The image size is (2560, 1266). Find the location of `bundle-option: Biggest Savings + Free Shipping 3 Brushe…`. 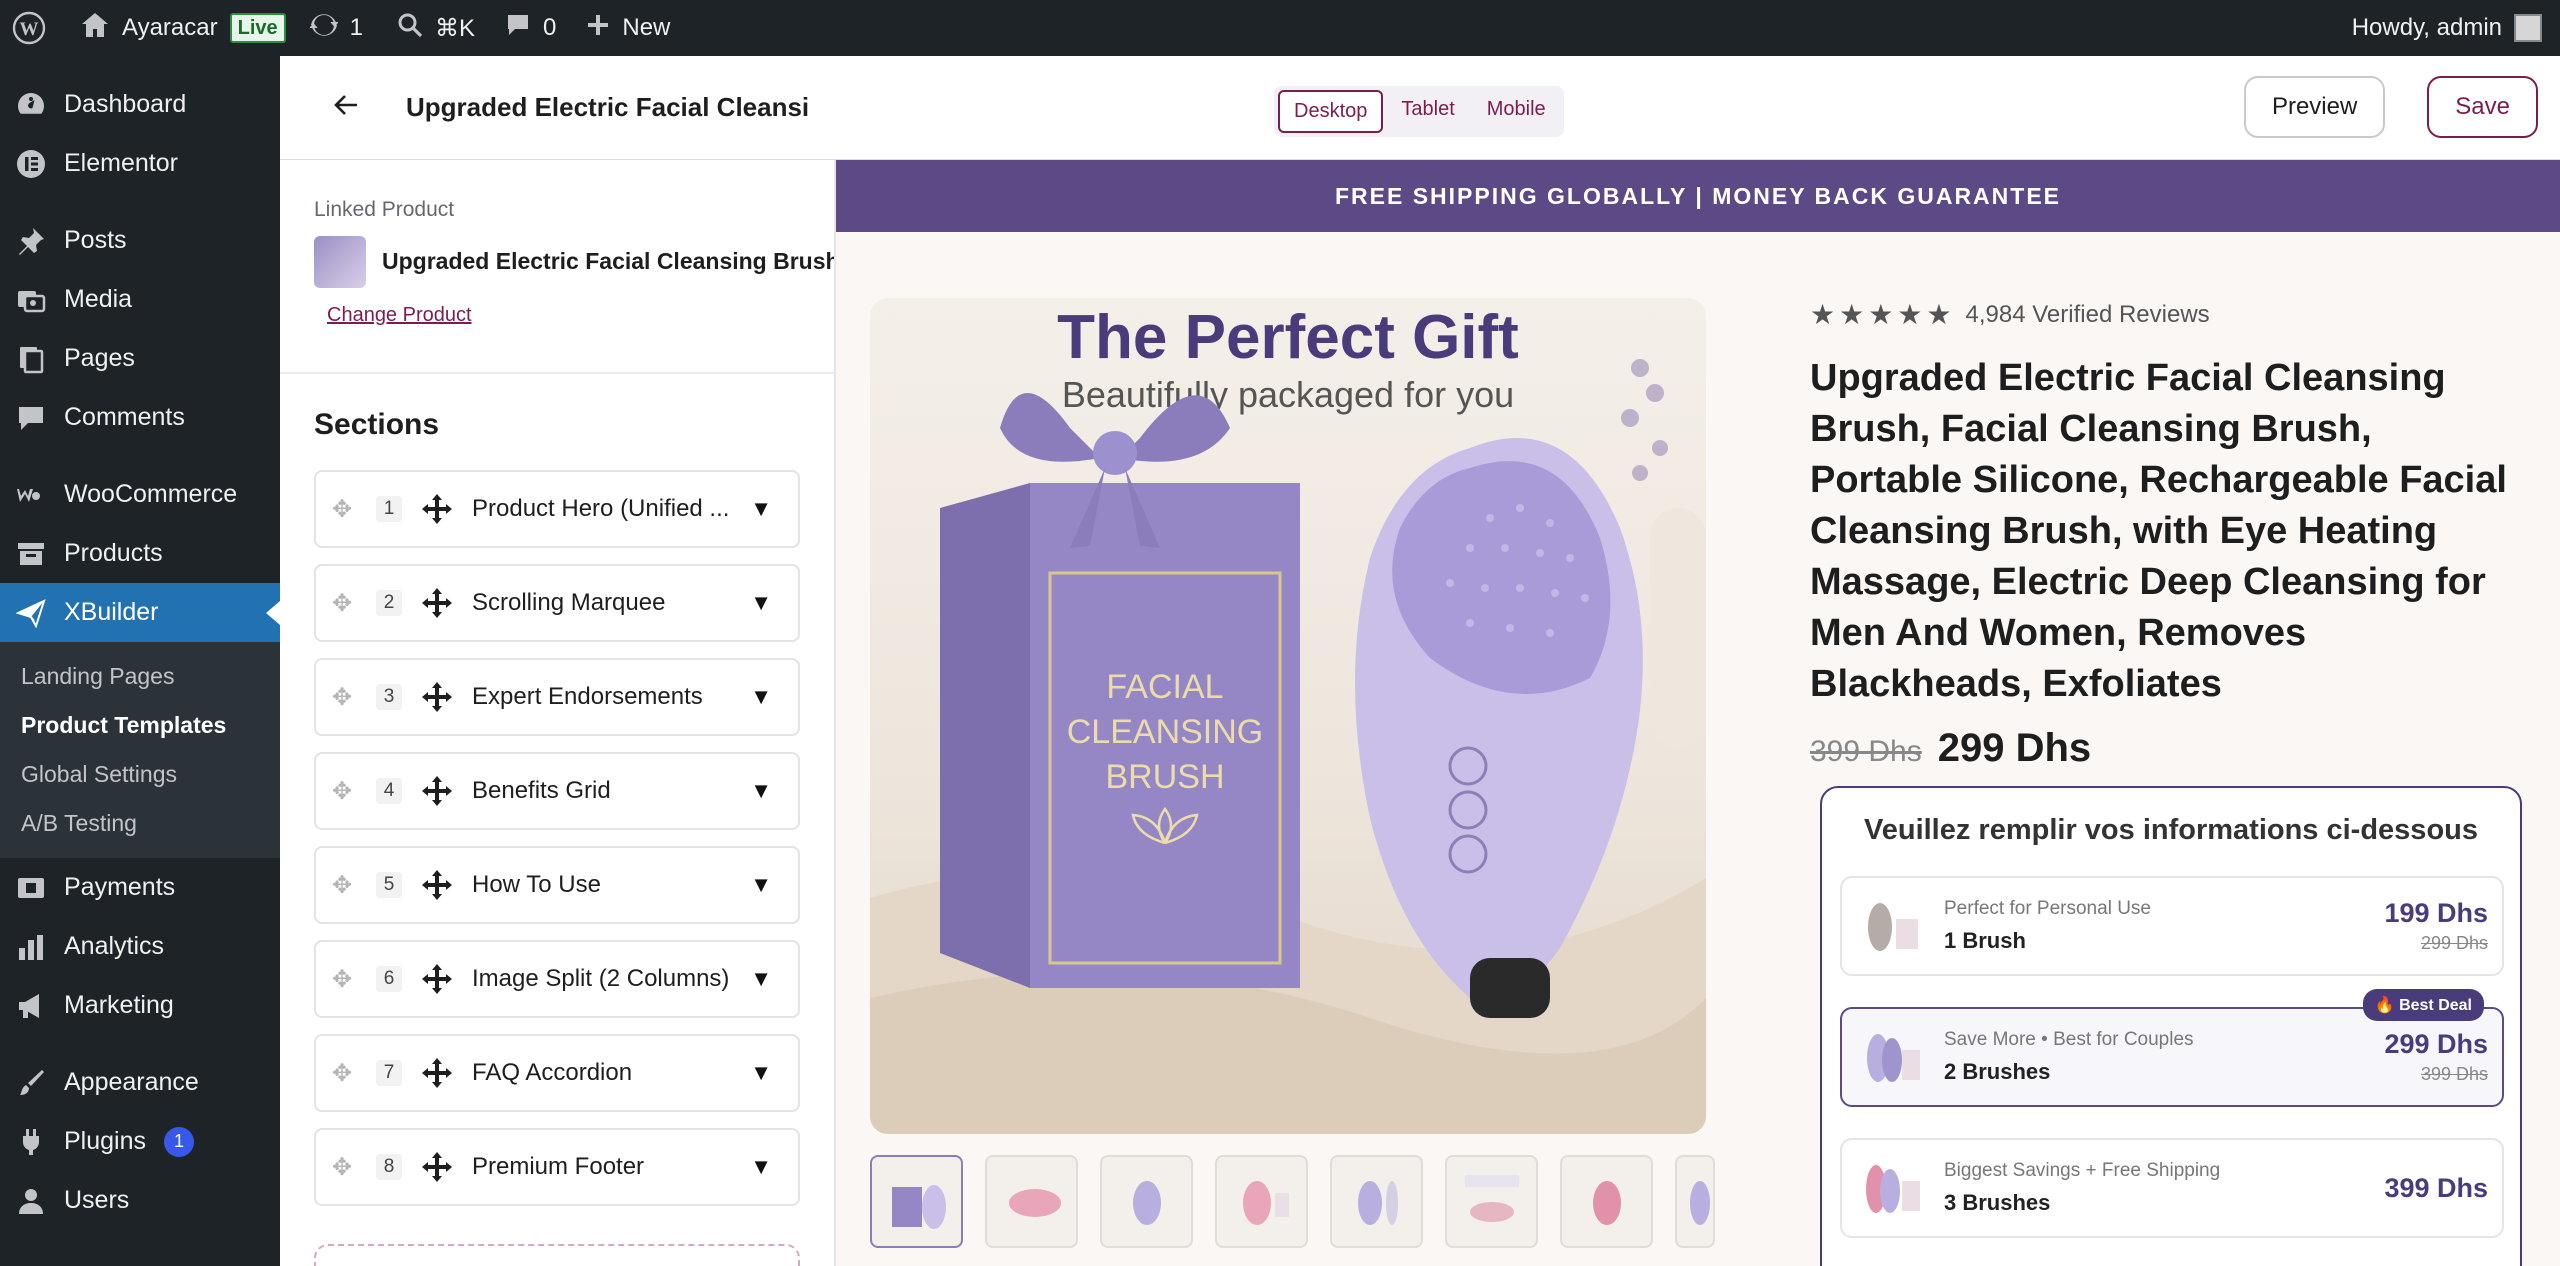

bundle-option: Biggest Savings + Free Shipping 3 Brushe… is located at coordinates (2172, 1188).